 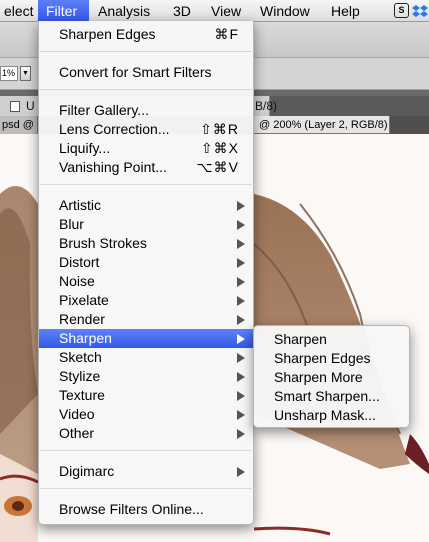 I want to click on menu-3d: 3D, so click(x=182, y=11).